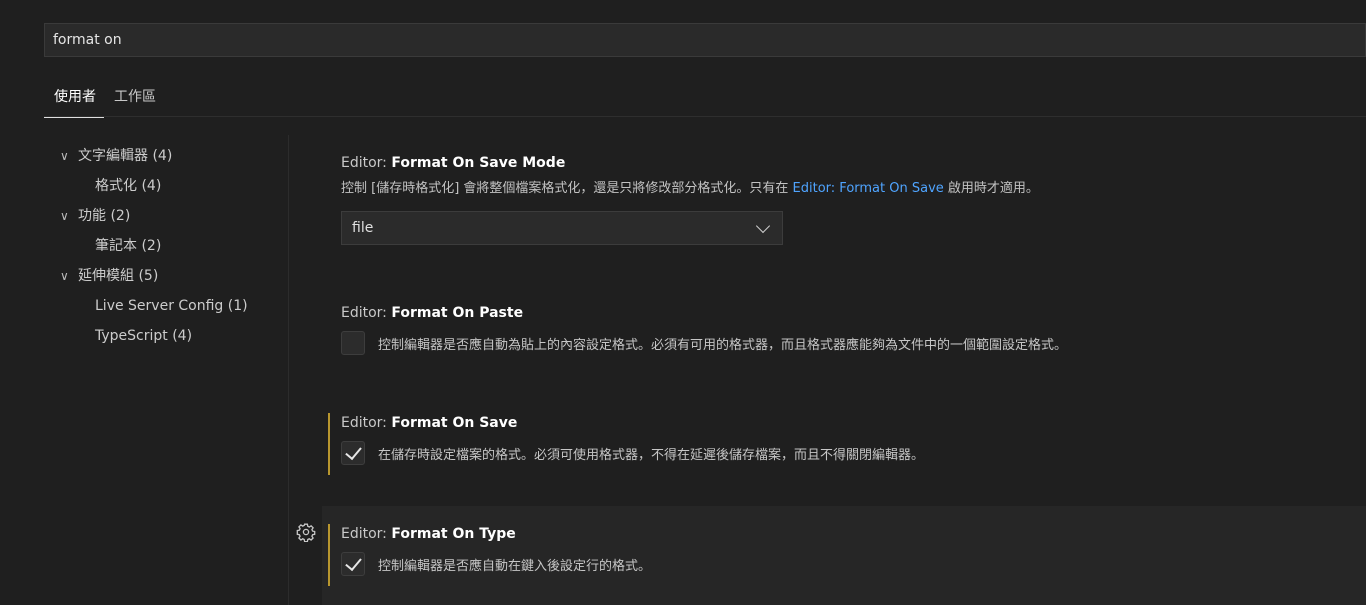  Describe the element at coordinates (175, 216) in the screenshot. I see `toc-item-features: ∨ 功能 (2)` at that location.